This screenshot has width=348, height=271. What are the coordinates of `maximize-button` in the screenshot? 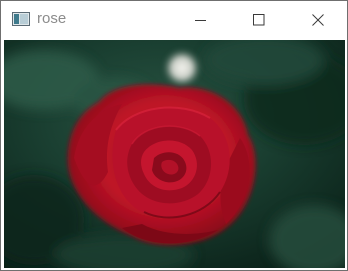 It's located at (259, 20).